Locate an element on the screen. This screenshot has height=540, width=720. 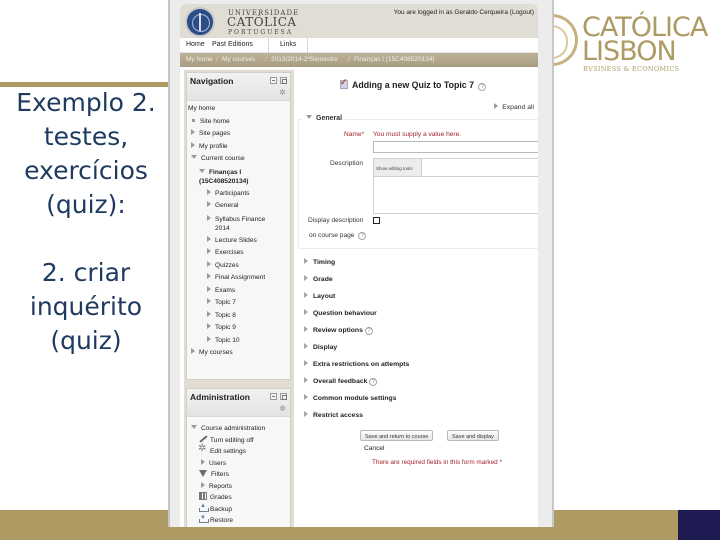
name-input is located at coordinates (455, 147).